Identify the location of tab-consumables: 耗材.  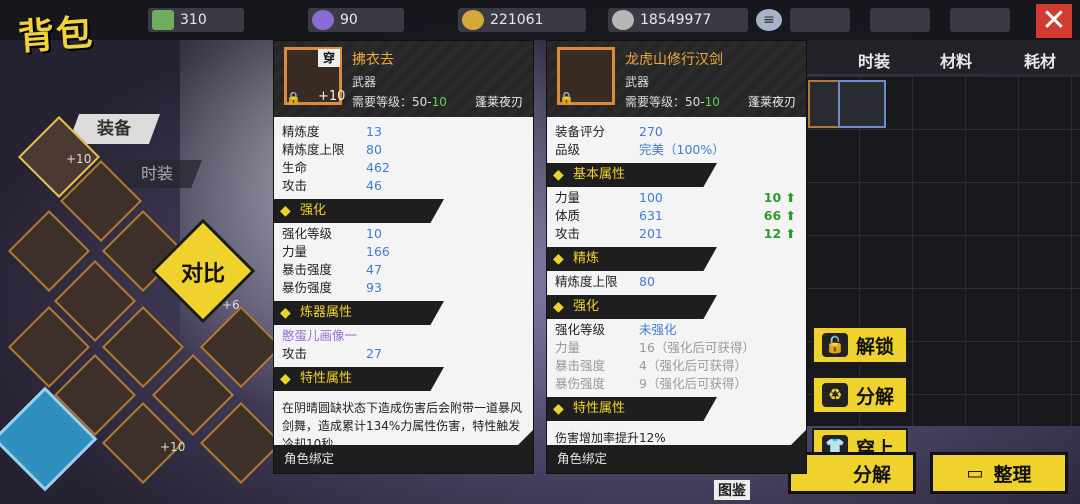
(1040, 60).